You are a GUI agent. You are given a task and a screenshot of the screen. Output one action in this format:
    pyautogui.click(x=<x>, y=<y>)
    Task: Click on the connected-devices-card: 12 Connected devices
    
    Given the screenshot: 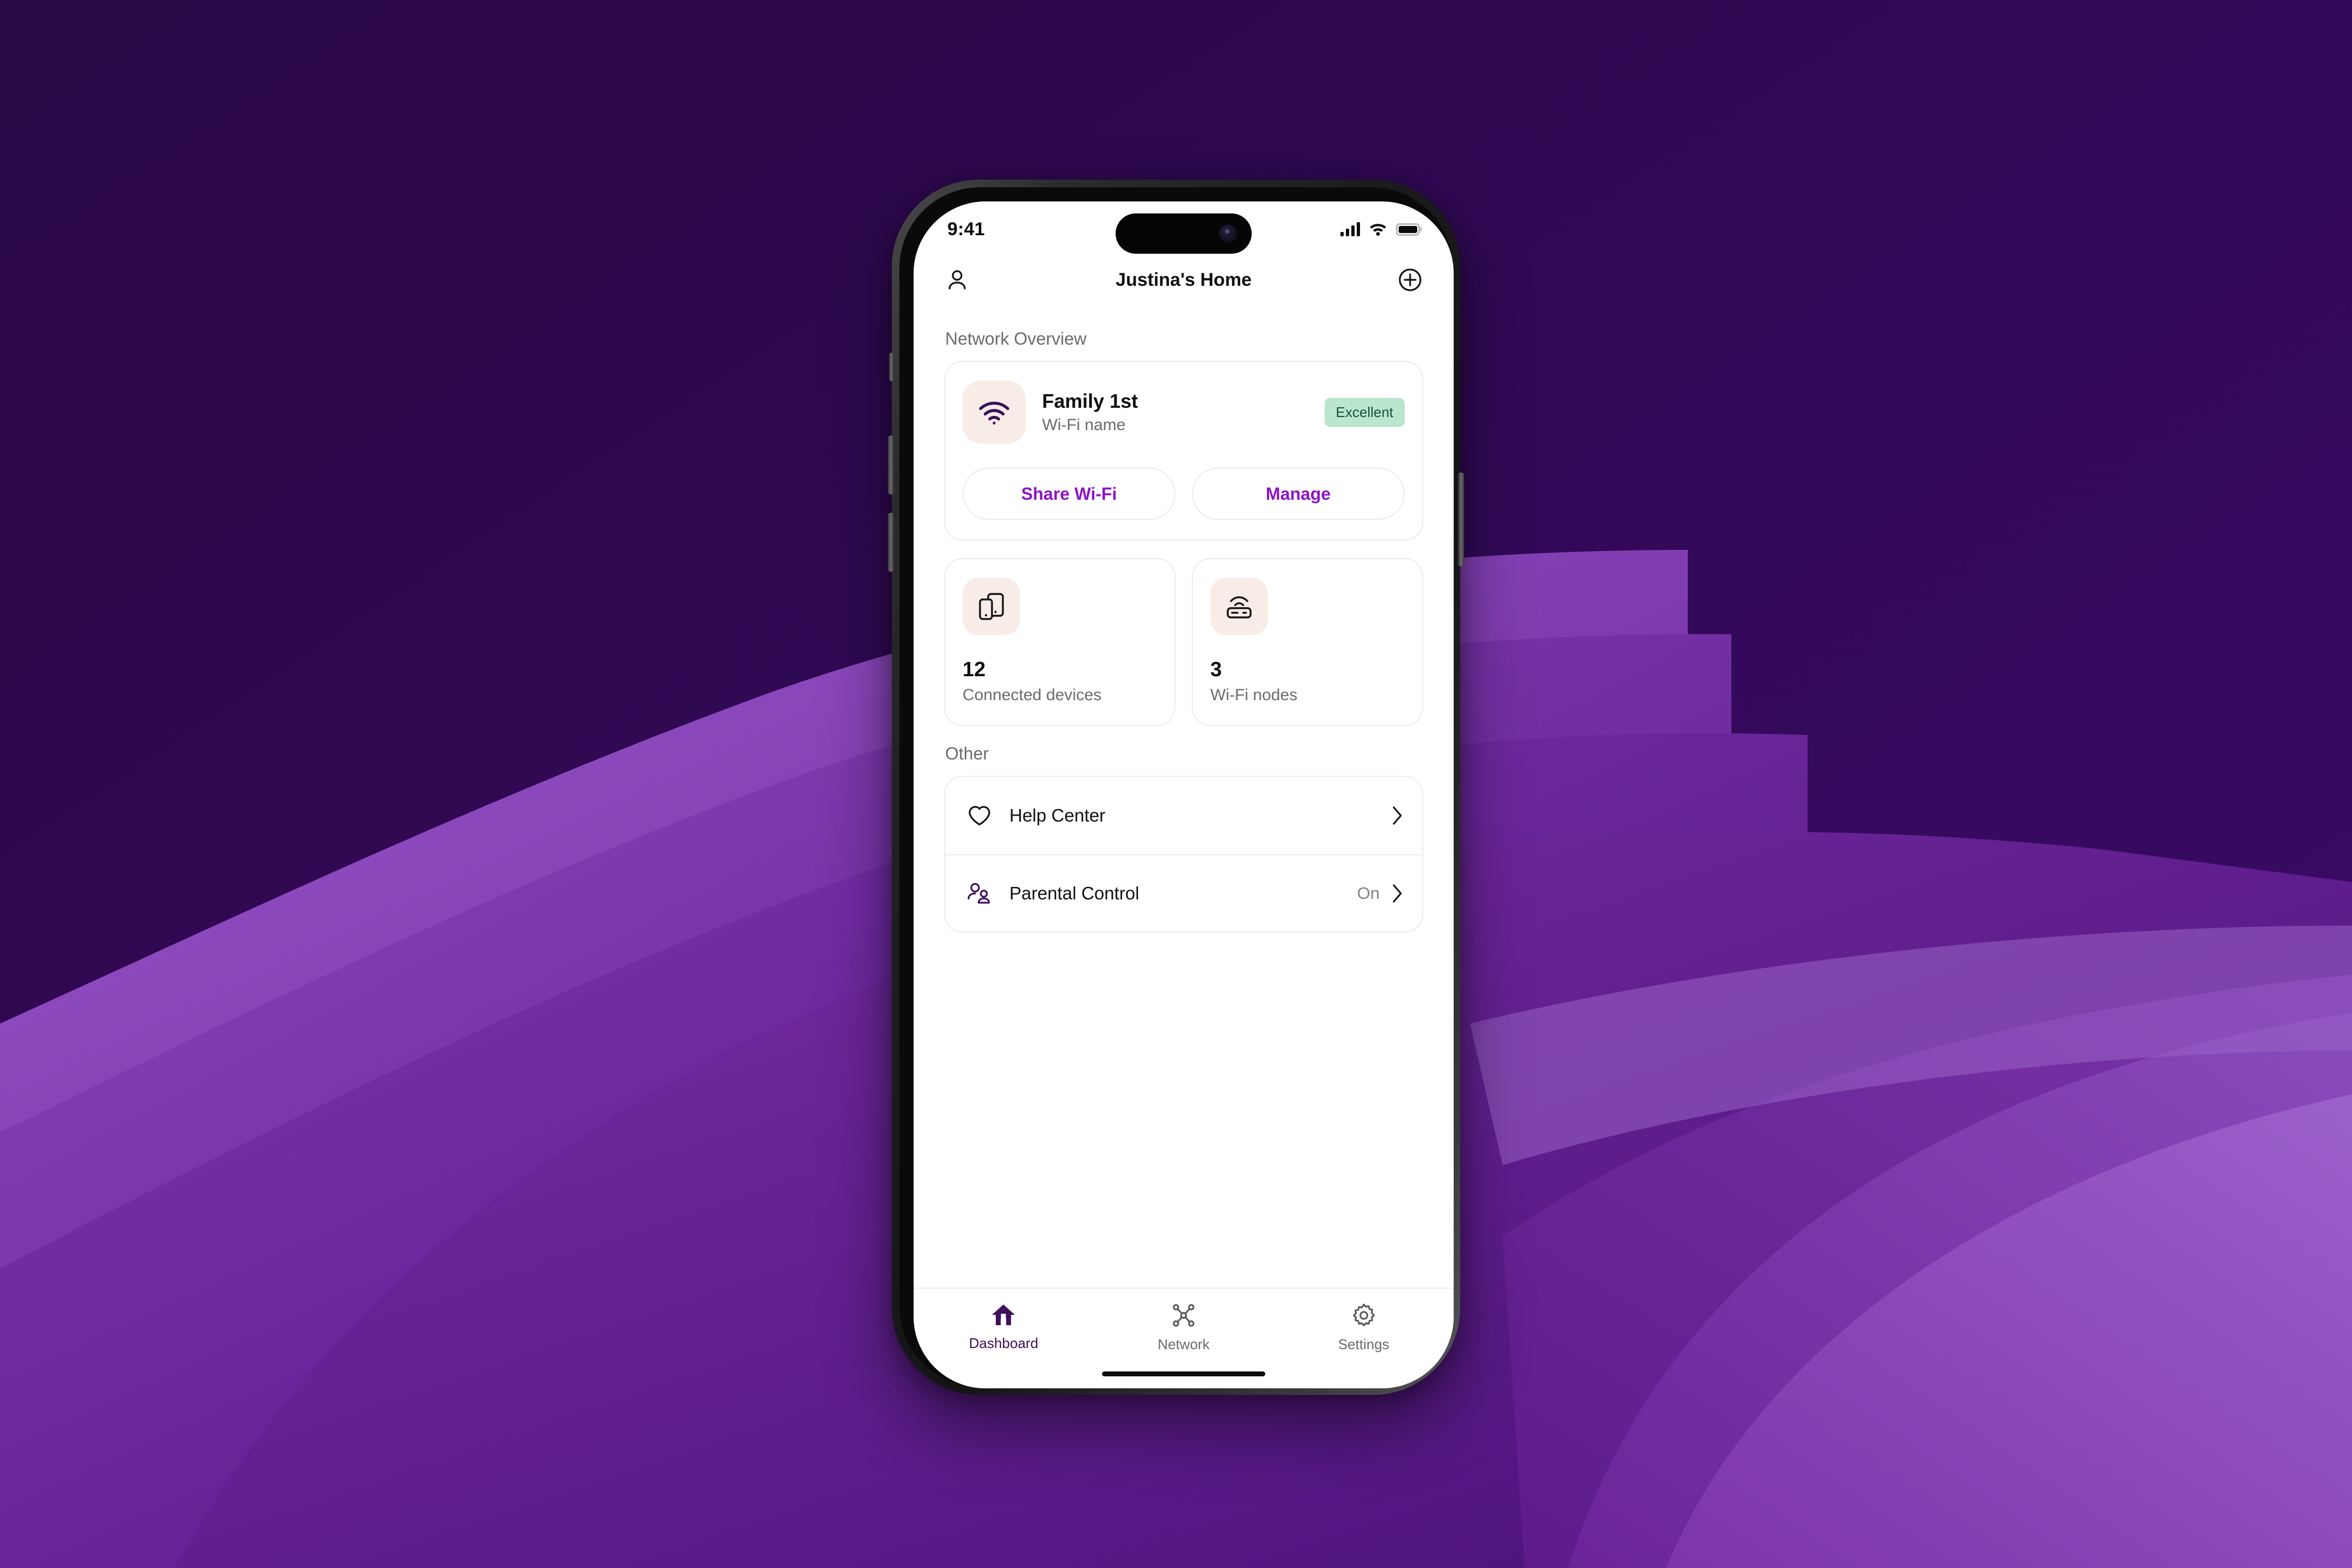 What is the action you would take?
    pyautogui.click(x=1059, y=642)
    